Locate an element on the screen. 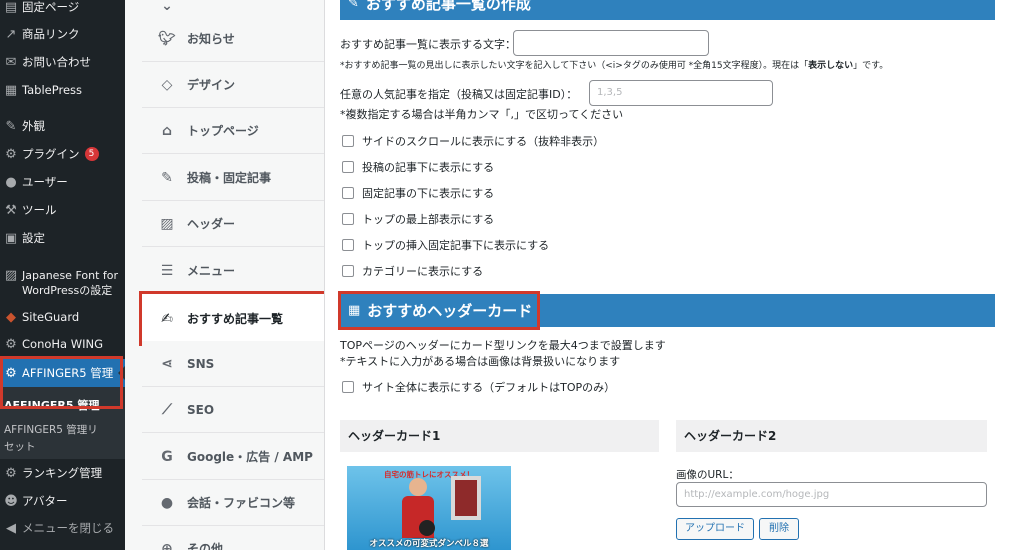 The height and width of the screenshot is (550, 1024). settings-nav-item-menu: ☰ メニュー is located at coordinates (233, 271).